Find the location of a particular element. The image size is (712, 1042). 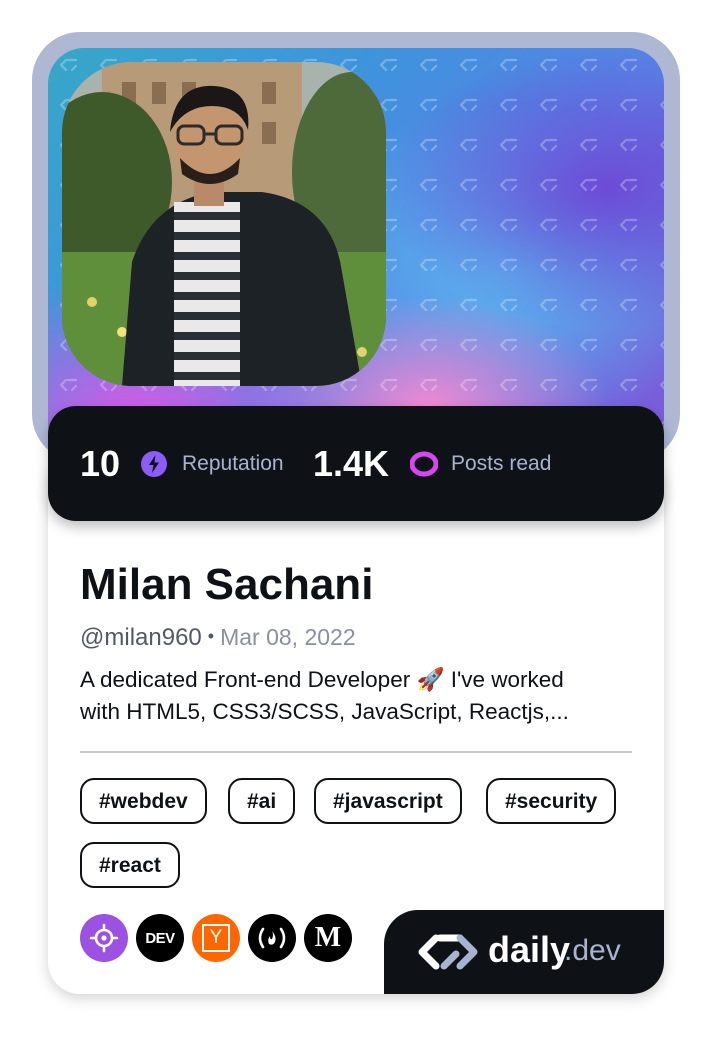

freecodecamp-icon is located at coordinates (272, 938).